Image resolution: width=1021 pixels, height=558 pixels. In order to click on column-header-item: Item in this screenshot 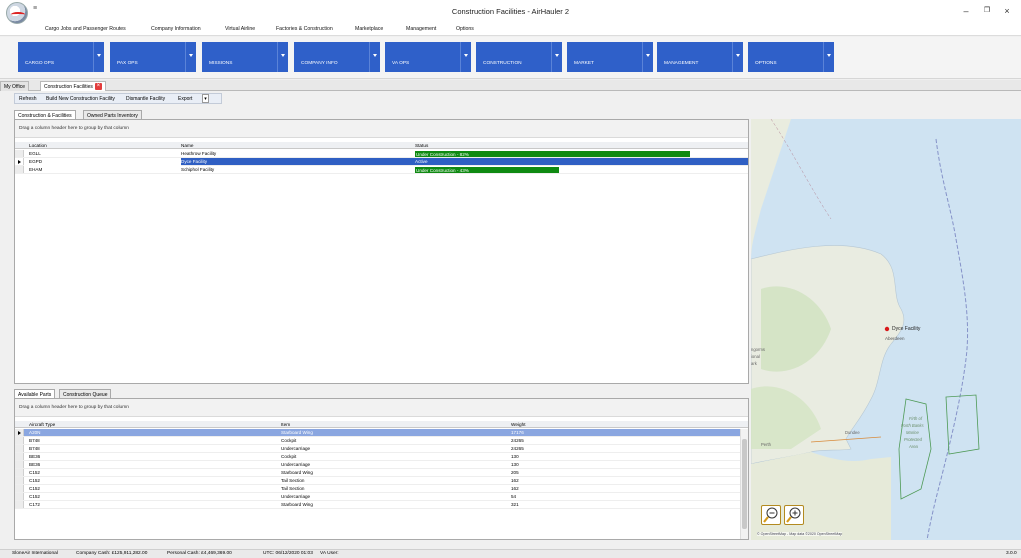, I will do `click(285, 424)`.